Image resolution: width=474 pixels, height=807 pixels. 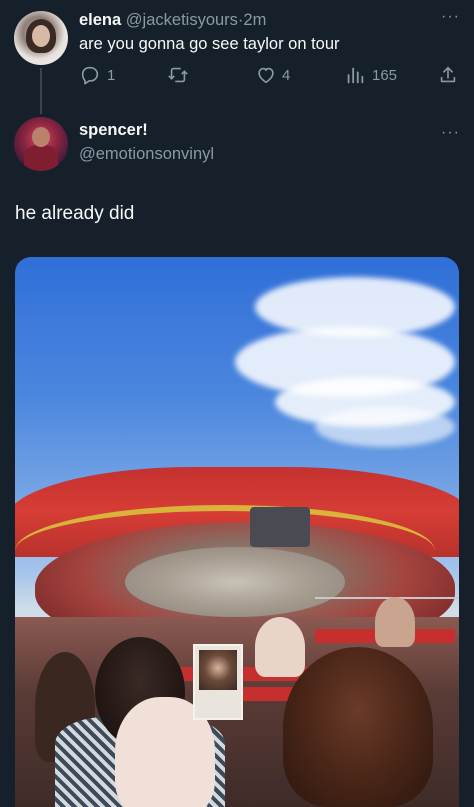 What do you see at coordinates (254, 20) in the screenshot?
I see `tweet1-timestamp: 2m` at bounding box center [254, 20].